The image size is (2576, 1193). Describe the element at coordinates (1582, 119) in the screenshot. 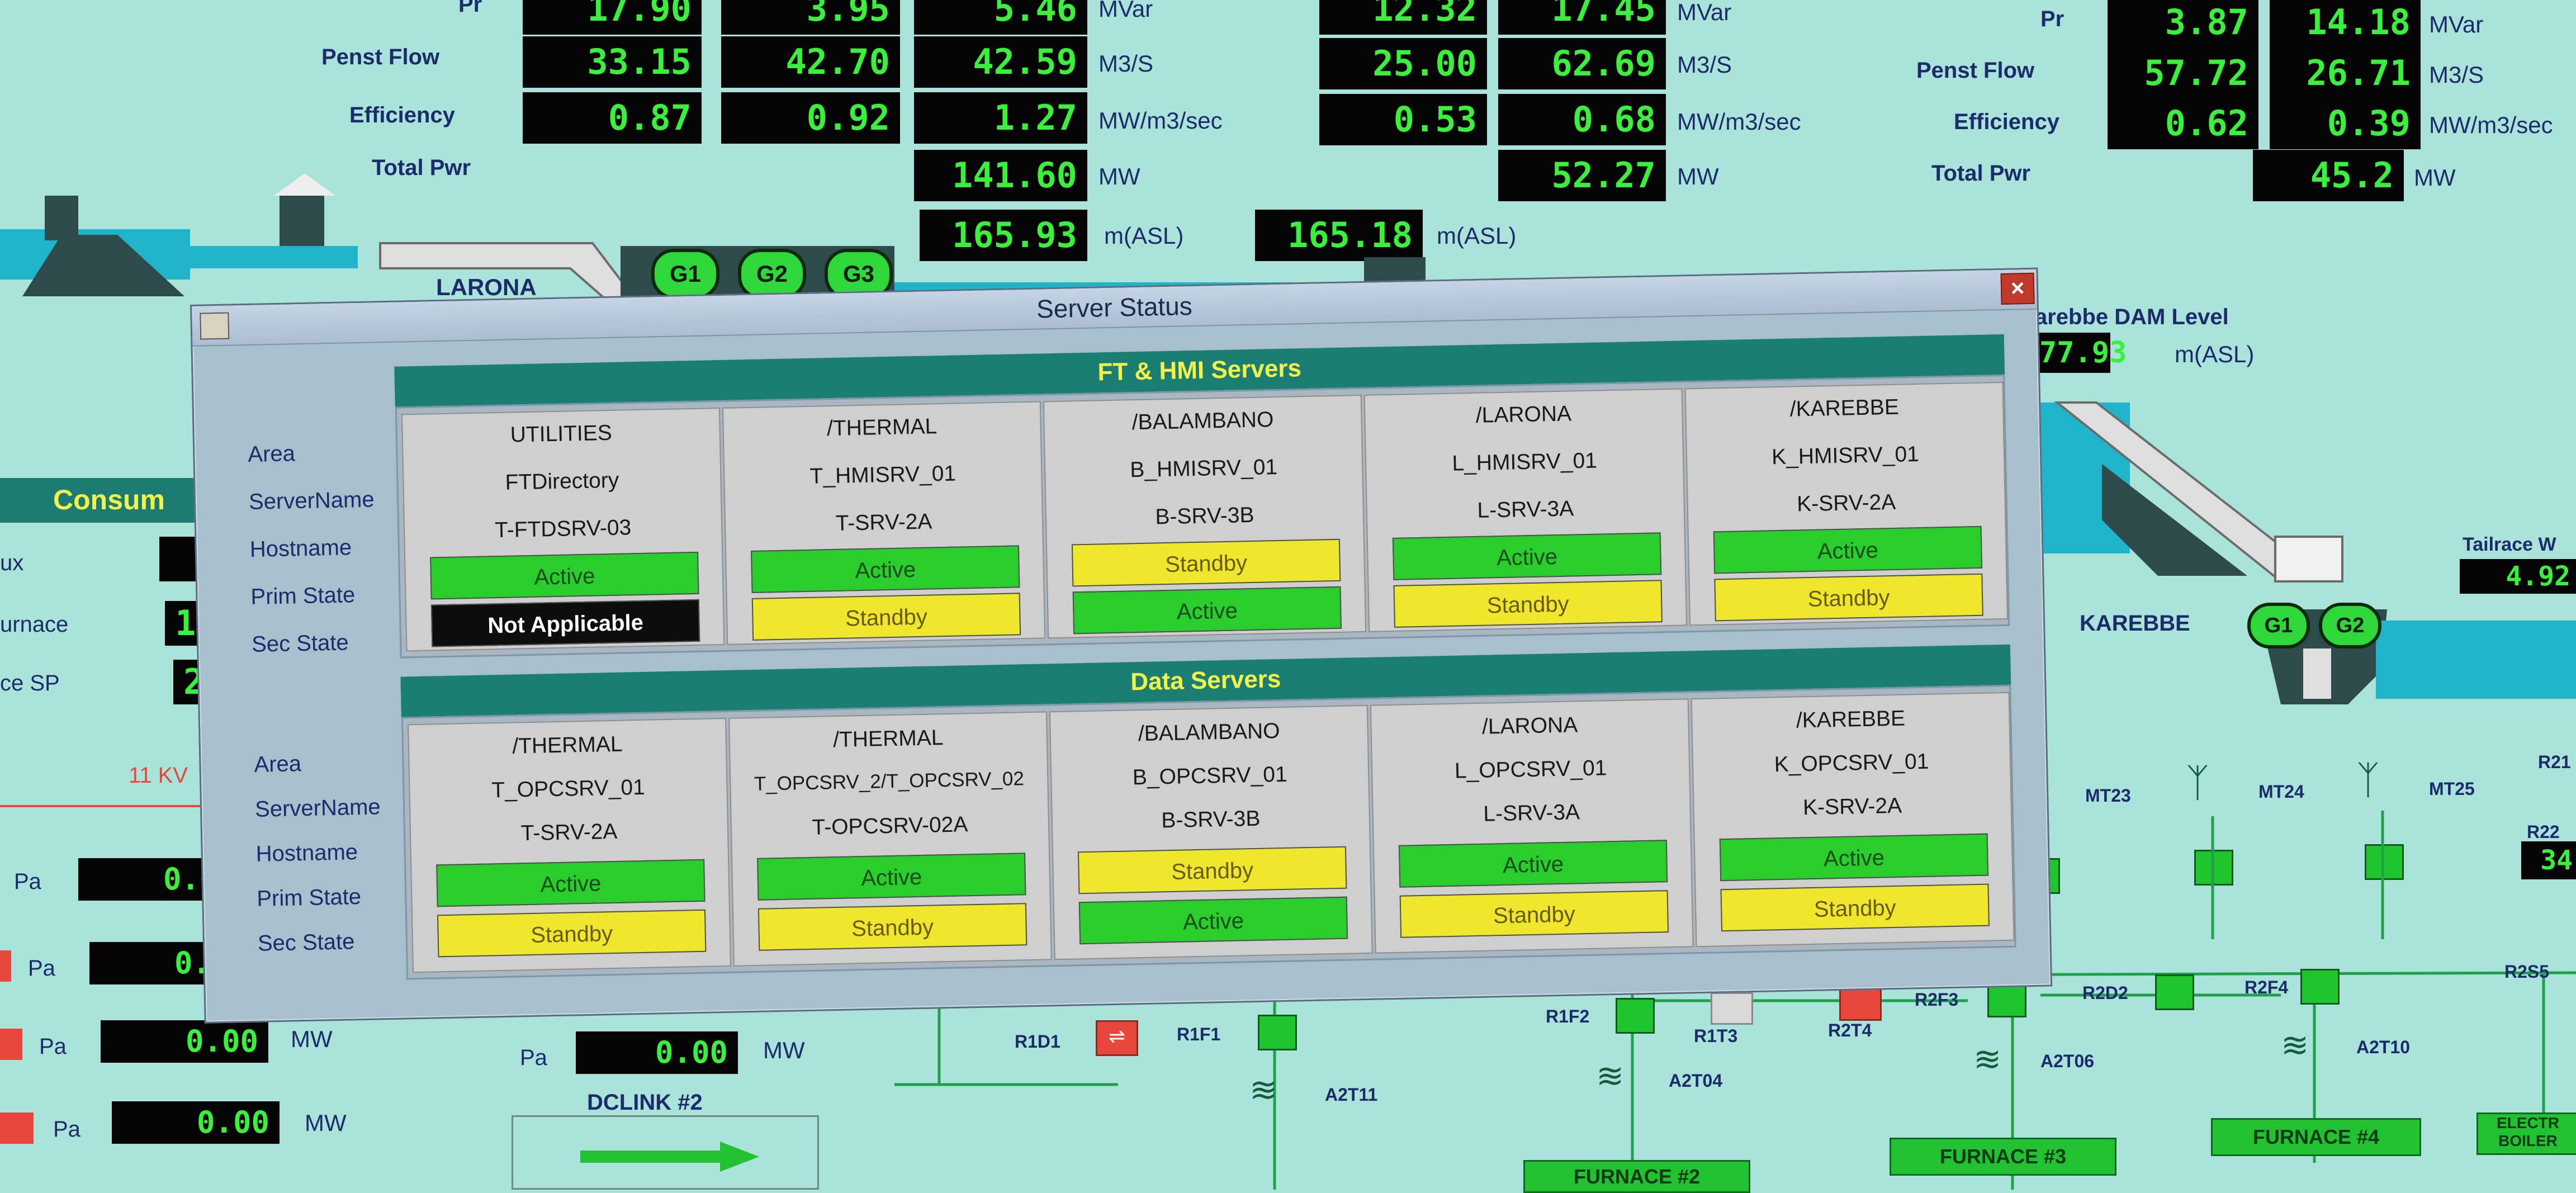

I see `mid-eff-value-2: 0.68` at that location.